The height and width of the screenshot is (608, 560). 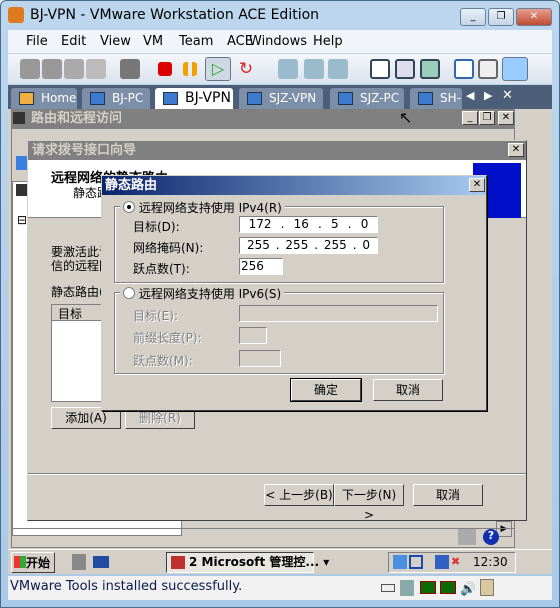 What do you see at coordinates (380, 69) in the screenshot?
I see `sidebar-icon` at bounding box center [380, 69].